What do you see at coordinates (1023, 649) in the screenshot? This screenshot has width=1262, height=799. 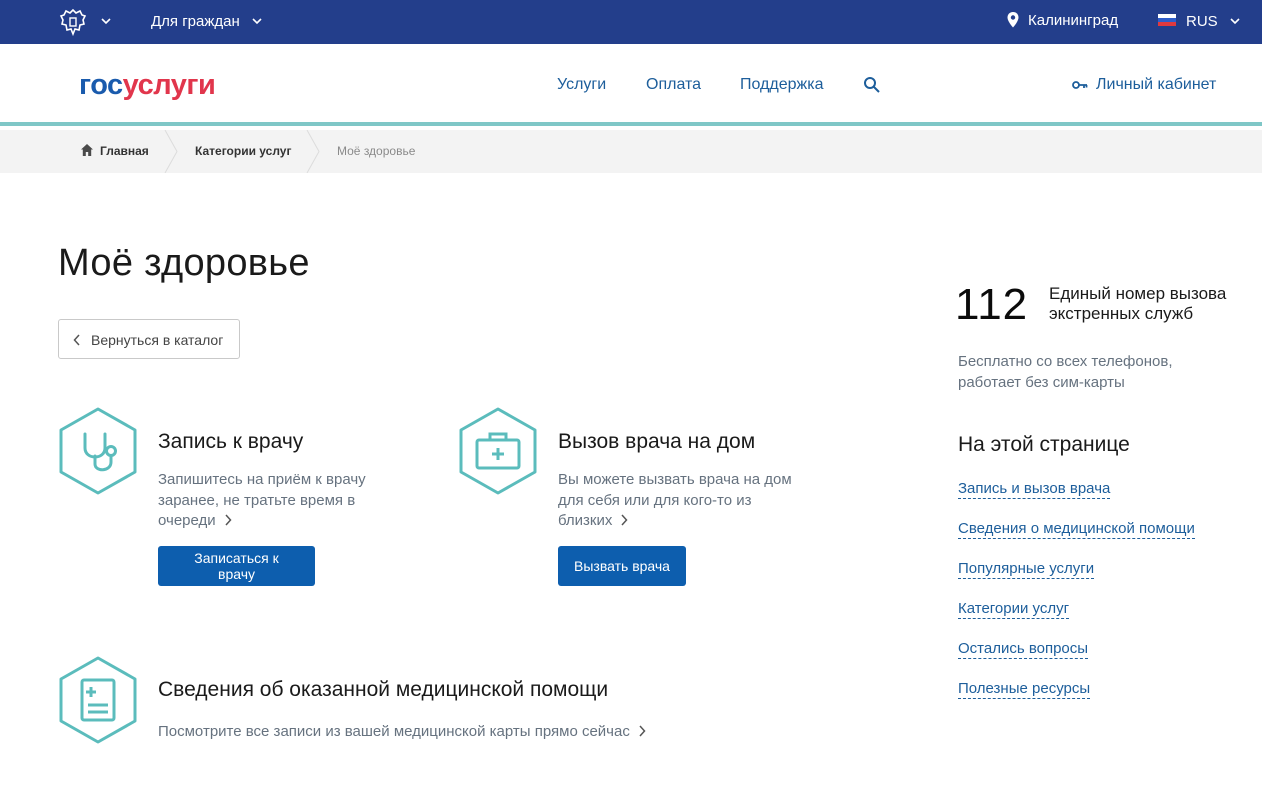 I see `toc-link-questions: Остались вопросы` at bounding box center [1023, 649].